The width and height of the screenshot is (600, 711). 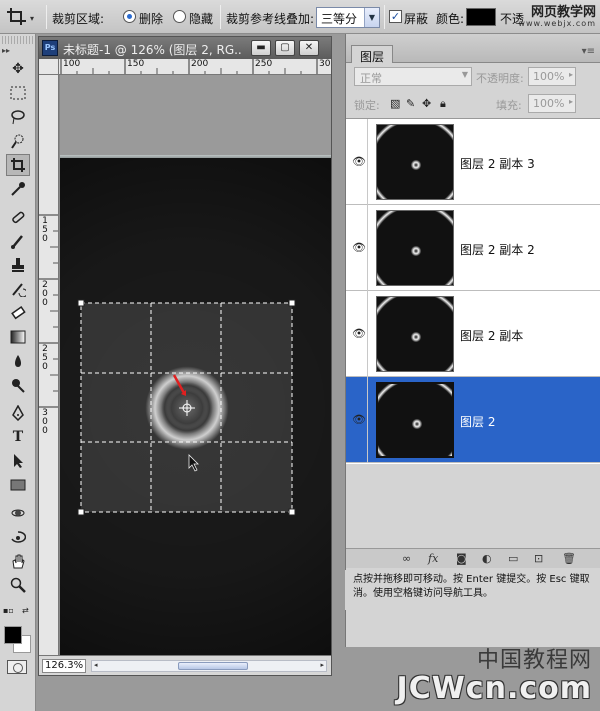 I want to click on layer-row: 👁︎ 图层 2 副本, so click(x=473, y=334).